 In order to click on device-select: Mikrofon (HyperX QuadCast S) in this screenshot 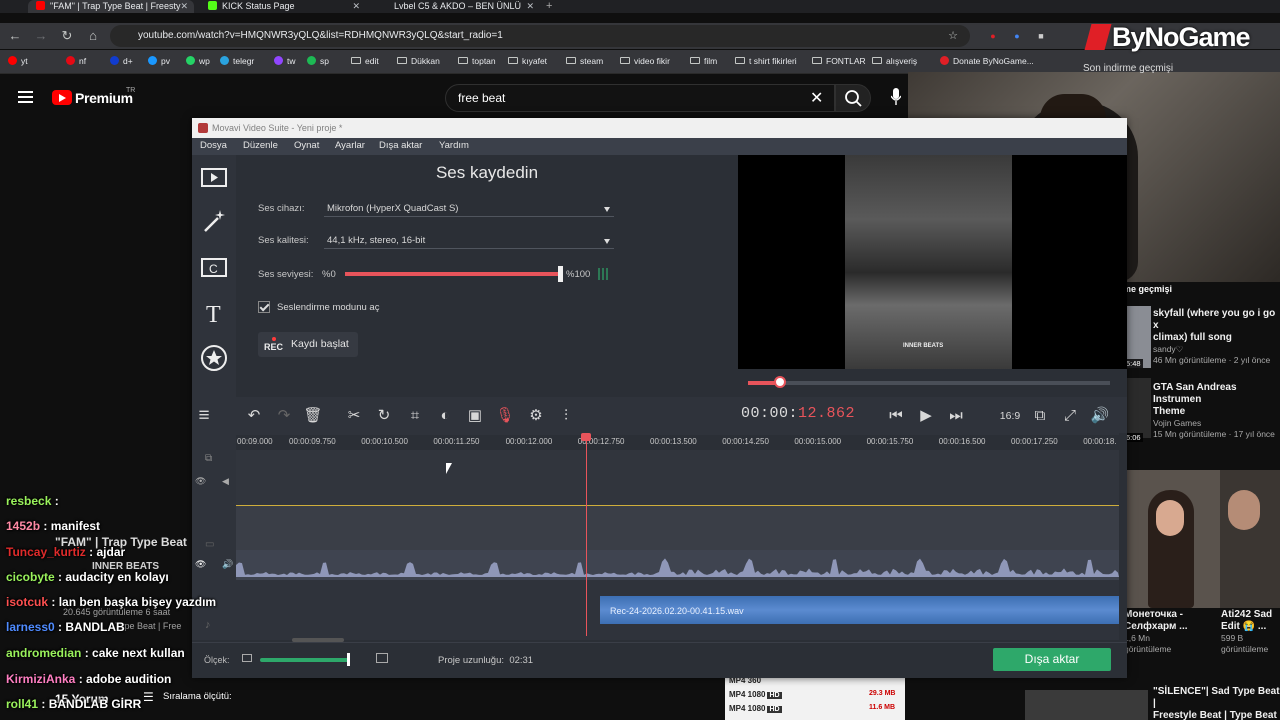, I will do `click(469, 209)`.